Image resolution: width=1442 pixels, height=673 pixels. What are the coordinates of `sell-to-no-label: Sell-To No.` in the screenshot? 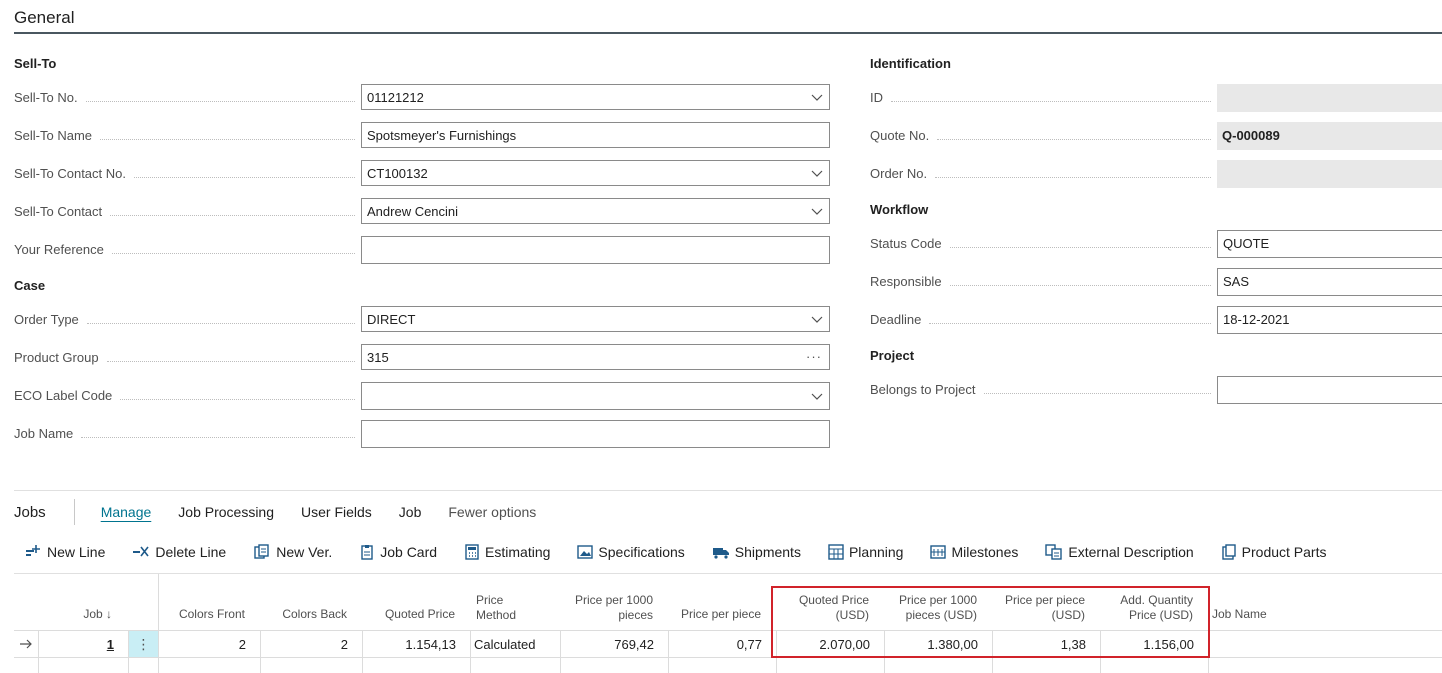 It's located at (186, 98).